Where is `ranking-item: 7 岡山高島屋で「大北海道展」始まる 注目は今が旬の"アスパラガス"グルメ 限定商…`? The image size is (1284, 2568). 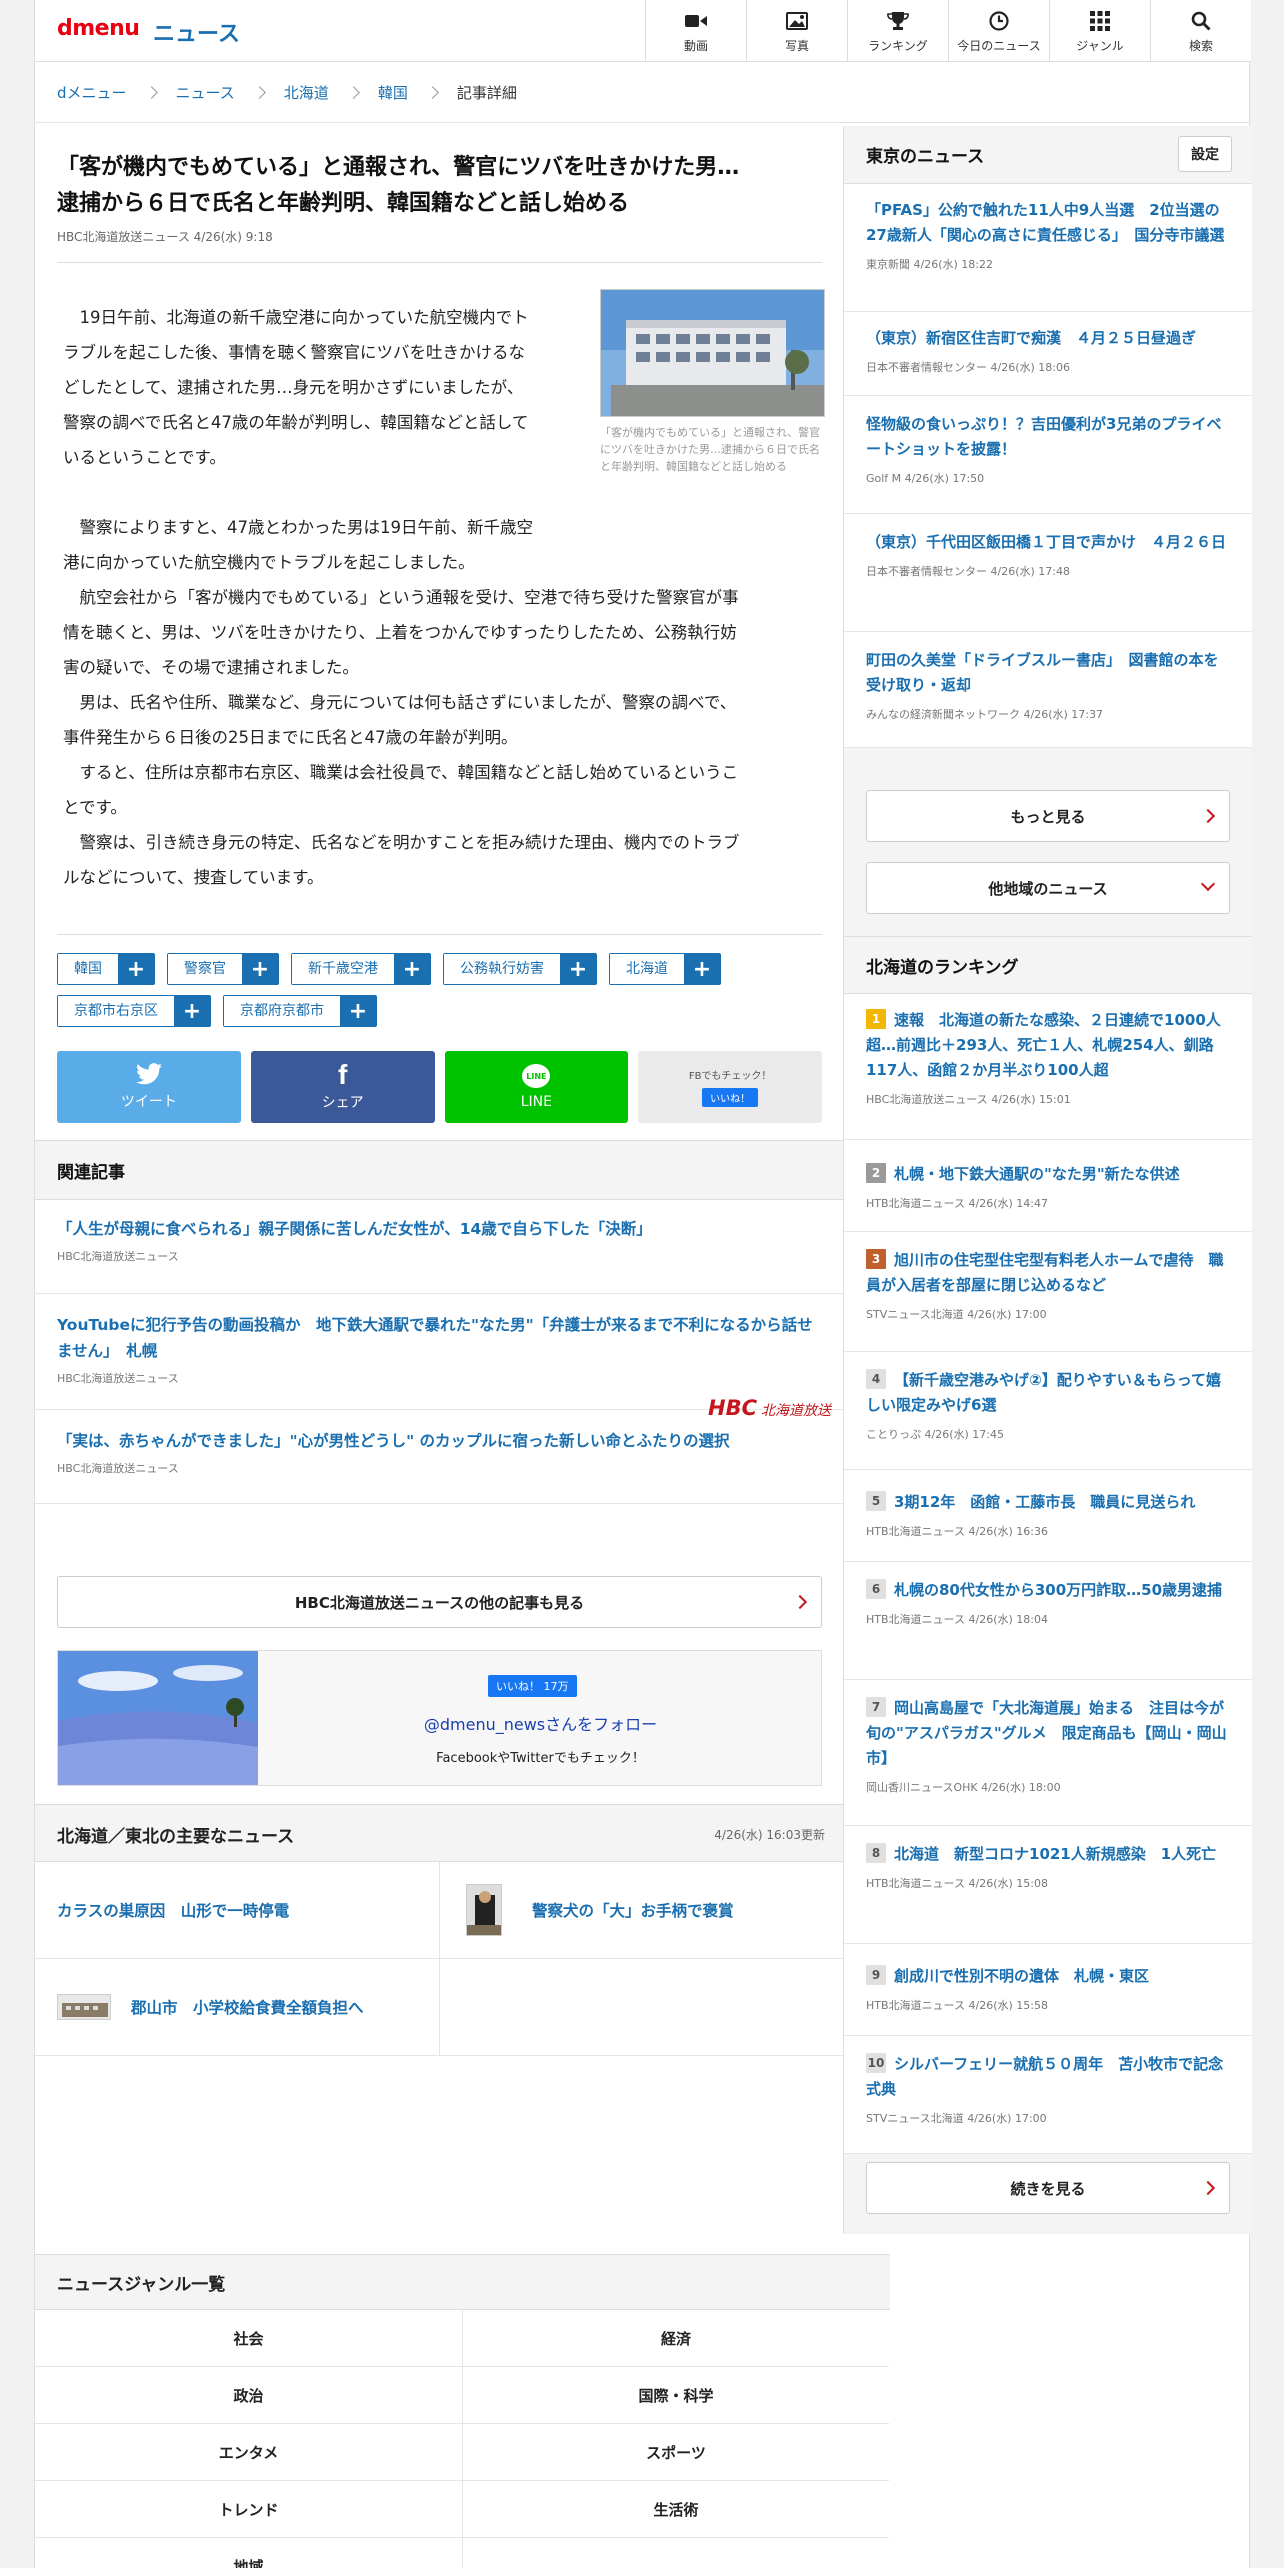
ranking-item: 7 岡山高島屋で「大北海道展」始まる 注目は今が旬の"アスパラガス"グルメ 限定商… is located at coordinates (1048, 1753).